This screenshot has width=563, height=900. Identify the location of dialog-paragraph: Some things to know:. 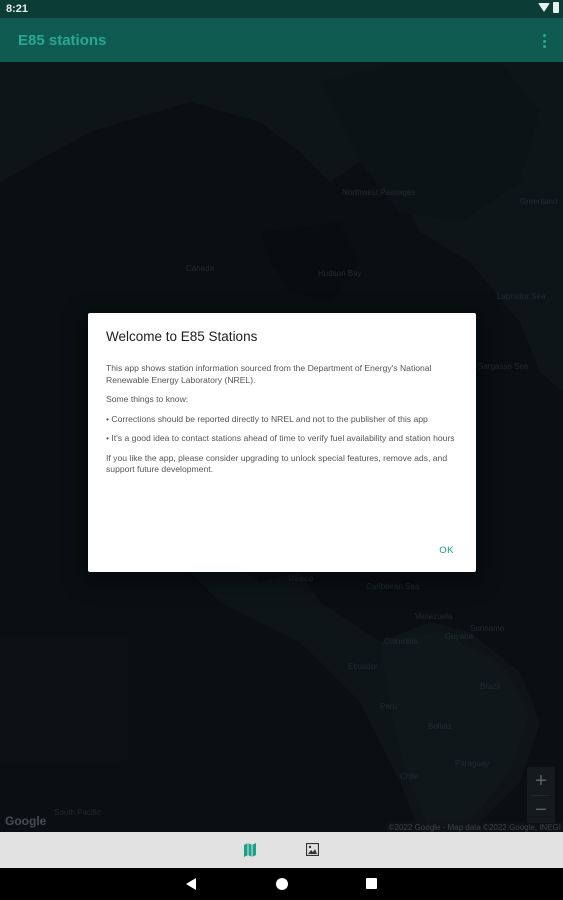
(147, 399).